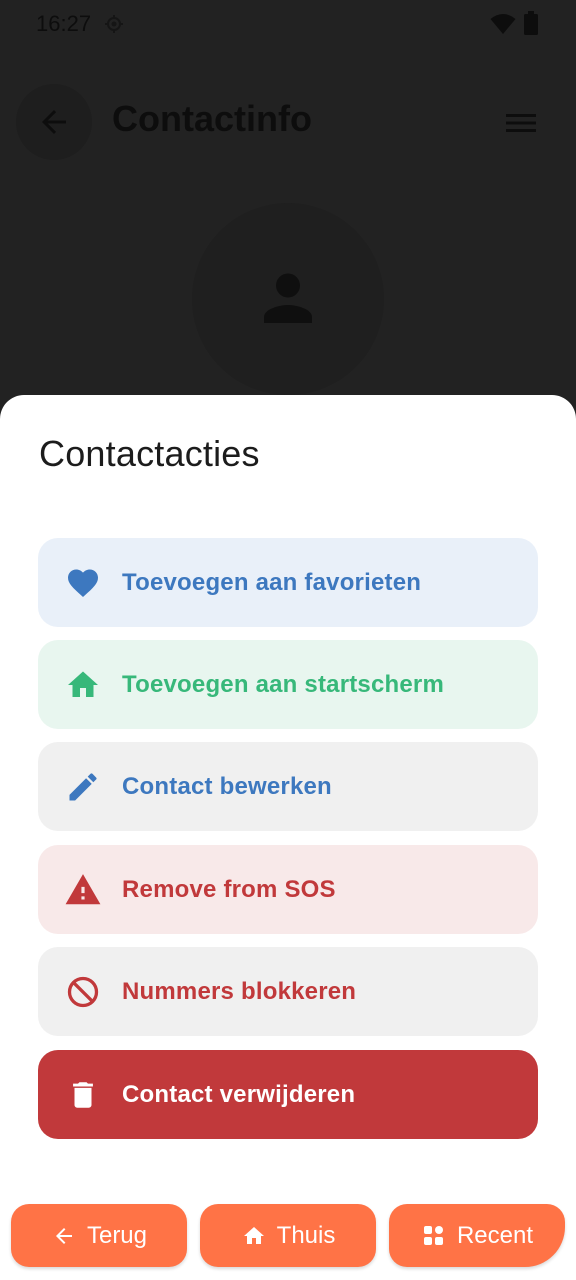 This screenshot has width=576, height=1280. What do you see at coordinates (227, 786) in the screenshot?
I see `action-label: Contact bewerken` at bounding box center [227, 786].